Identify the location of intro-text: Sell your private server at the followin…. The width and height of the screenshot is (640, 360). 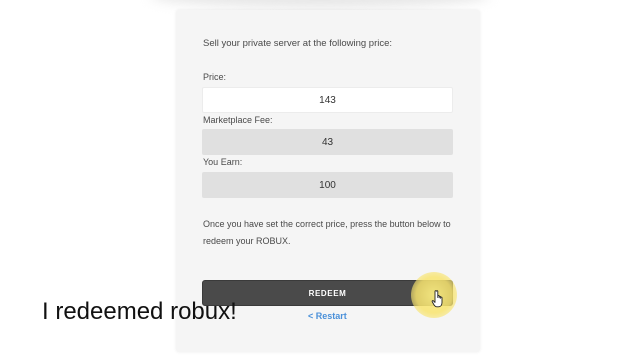
(298, 43).